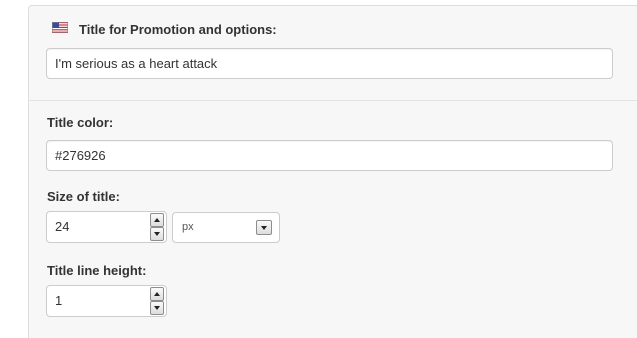 This screenshot has width=637, height=338. I want to click on promotion-title-label: Title for Promotion and options:, so click(178, 29).